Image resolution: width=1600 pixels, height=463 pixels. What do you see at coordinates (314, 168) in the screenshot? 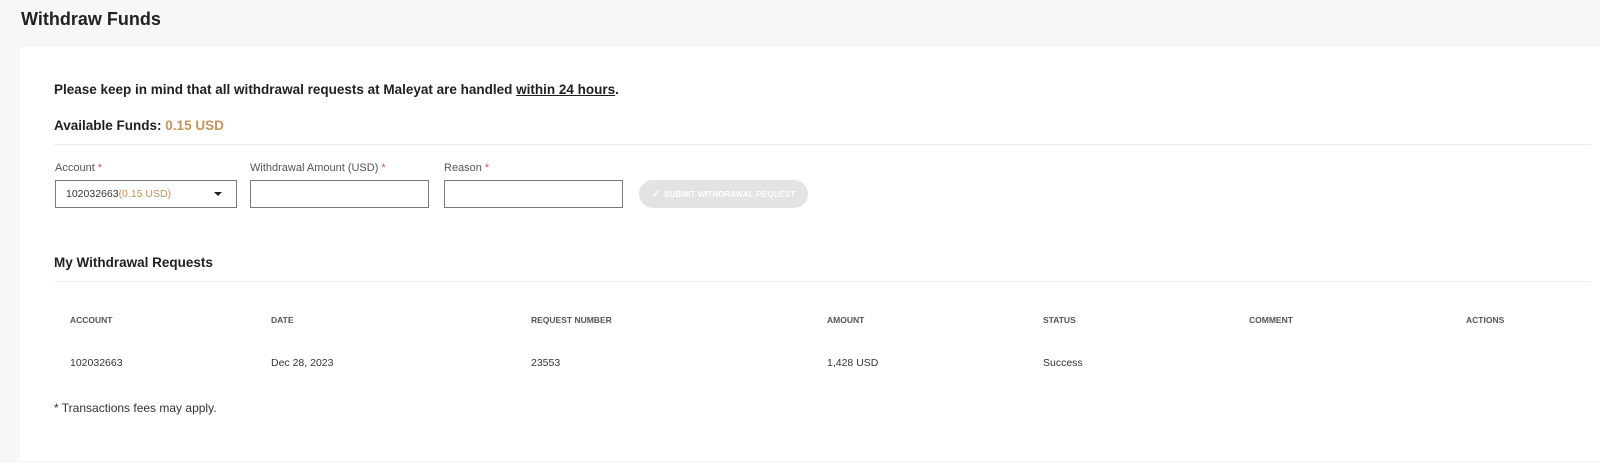
I see `amount-label-text: Withdrawal Amount (USD)` at bounding box center [314, 168].